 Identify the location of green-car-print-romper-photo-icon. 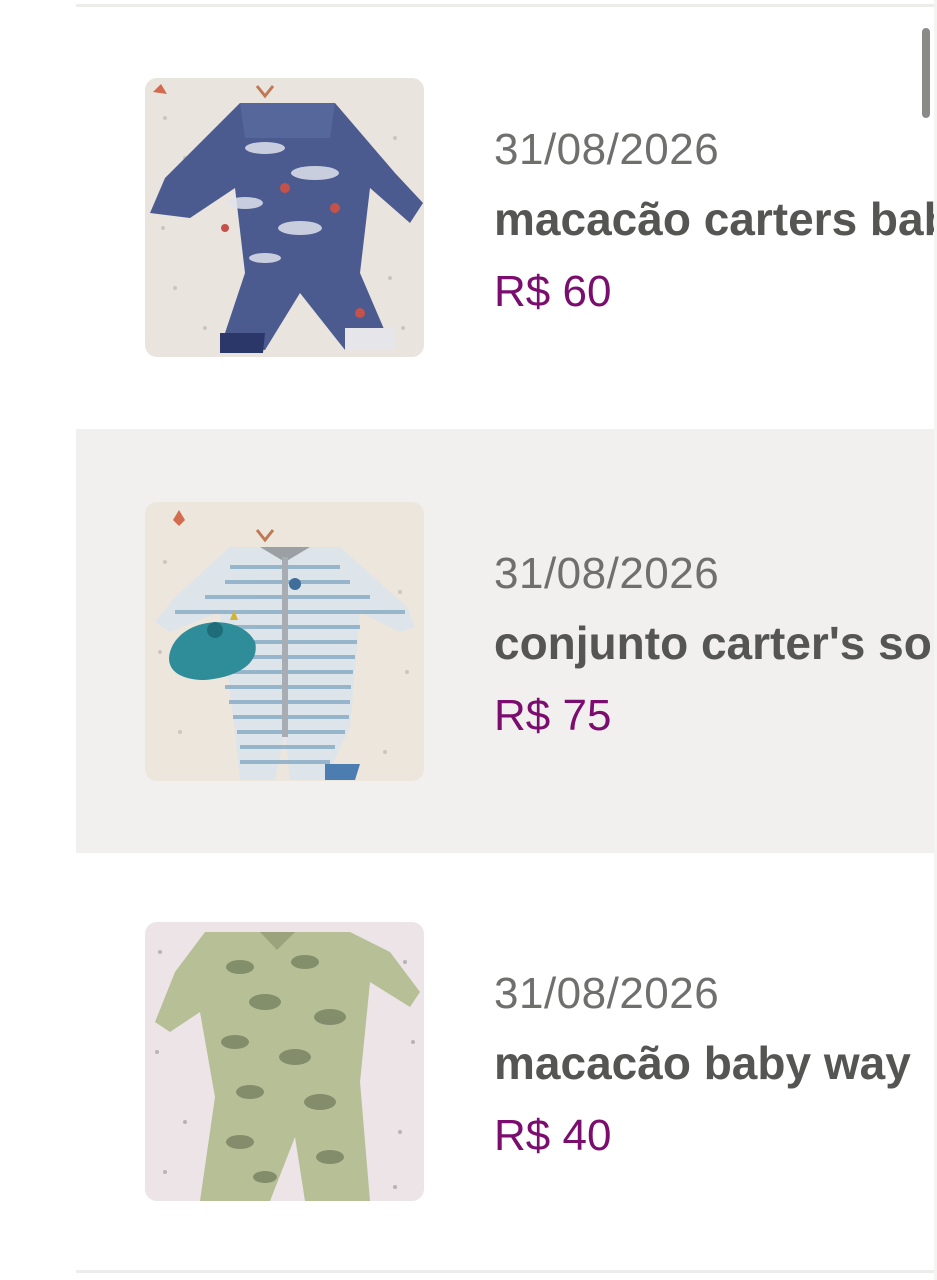
(284, 1061).